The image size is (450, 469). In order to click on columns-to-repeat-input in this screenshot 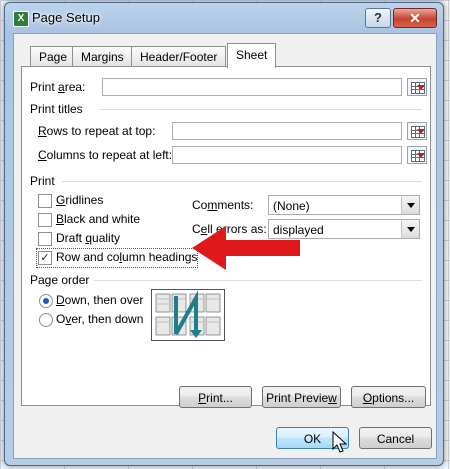, I will do `click(287, 155)`.